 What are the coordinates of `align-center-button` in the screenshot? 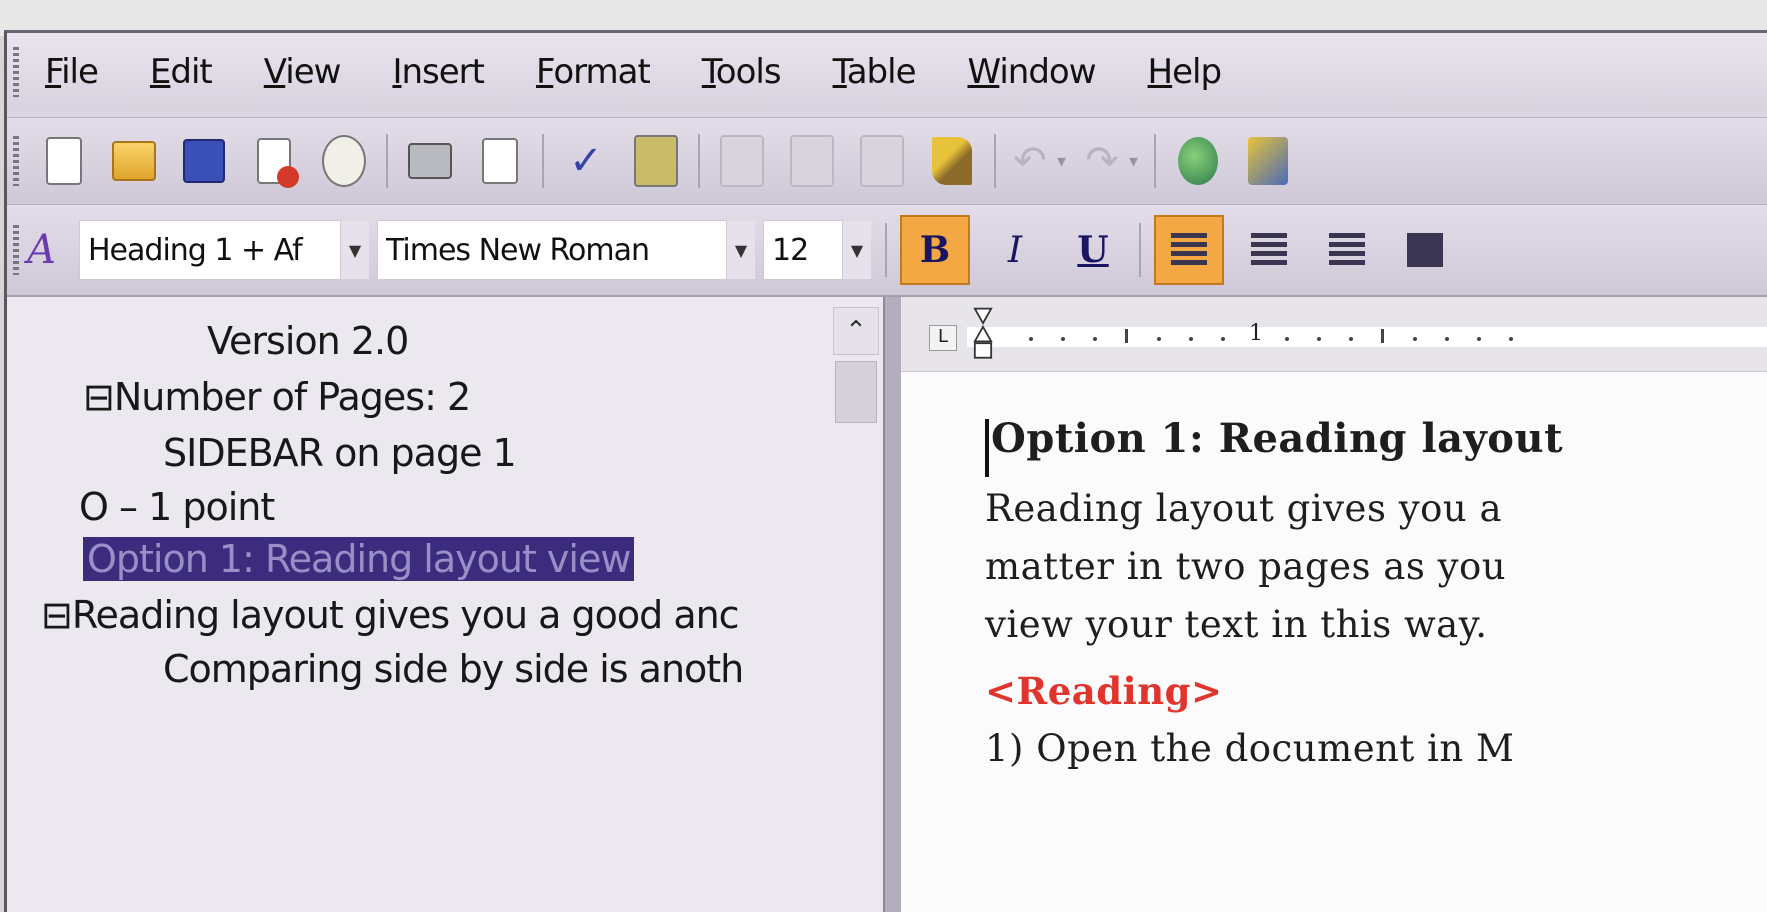 It's located at (1269, 250).